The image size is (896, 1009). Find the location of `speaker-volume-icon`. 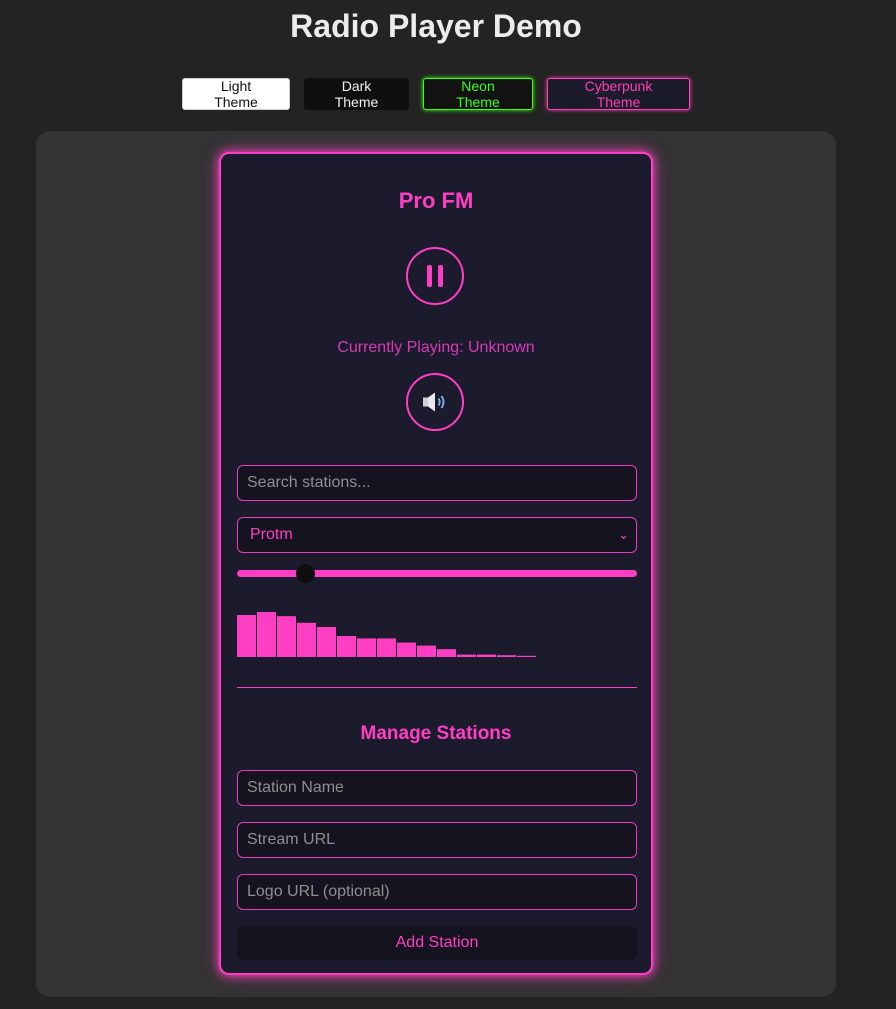

speaker-volume-icon is located at coordinates (434, 402).